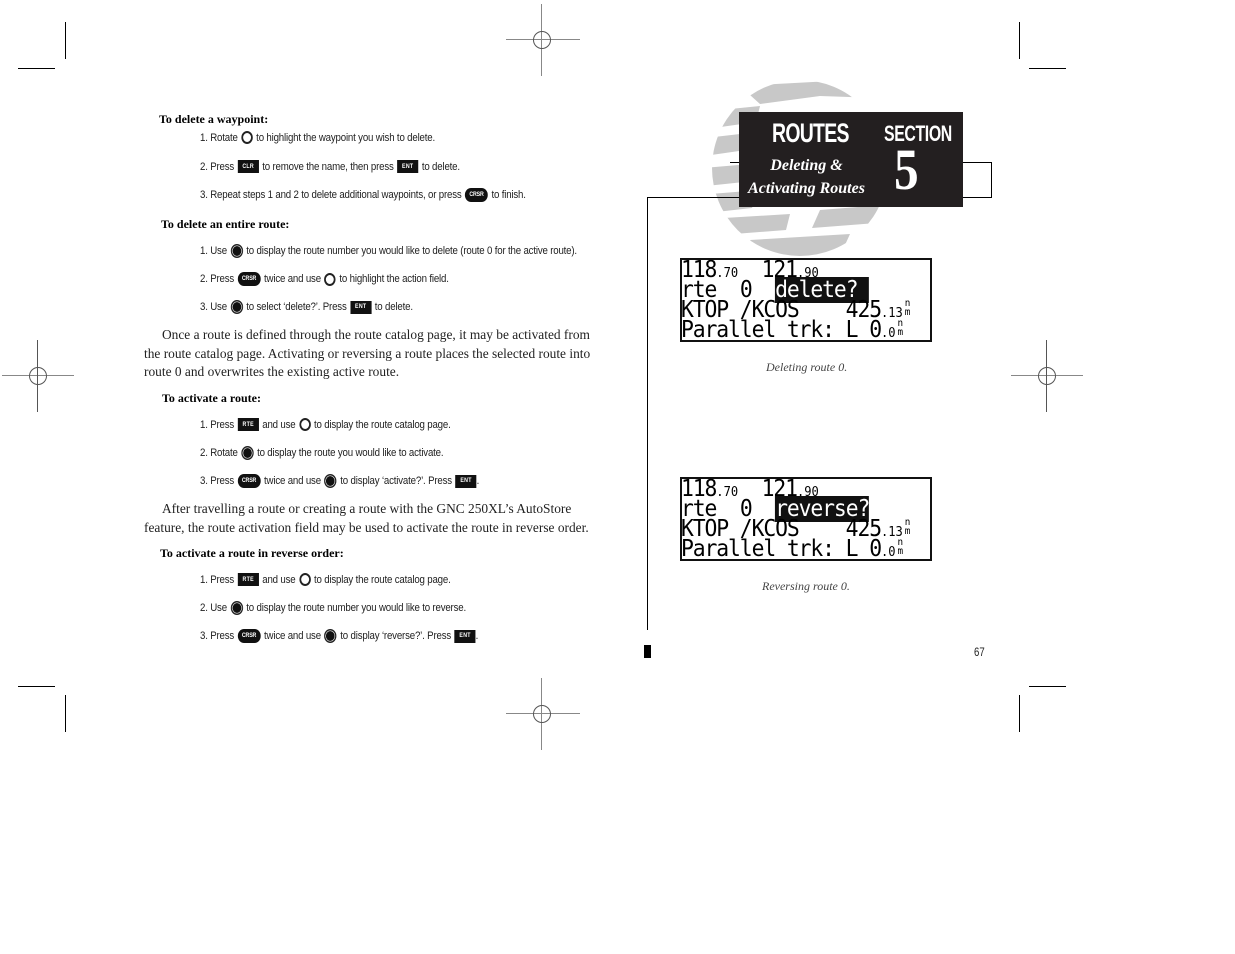 This screenshot has height=954, width=1235. I want to click on section-title: ROUTES, so click(810, 133).